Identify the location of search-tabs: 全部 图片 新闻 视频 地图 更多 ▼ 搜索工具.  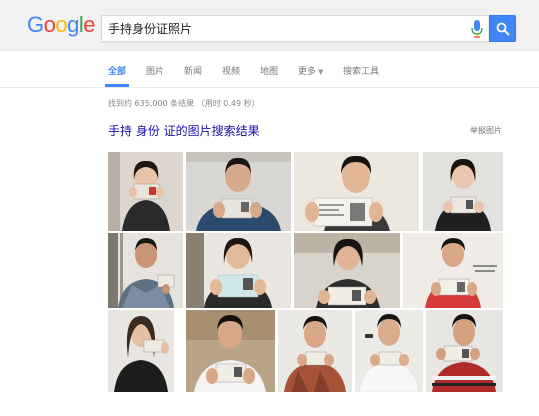
(269, 69).